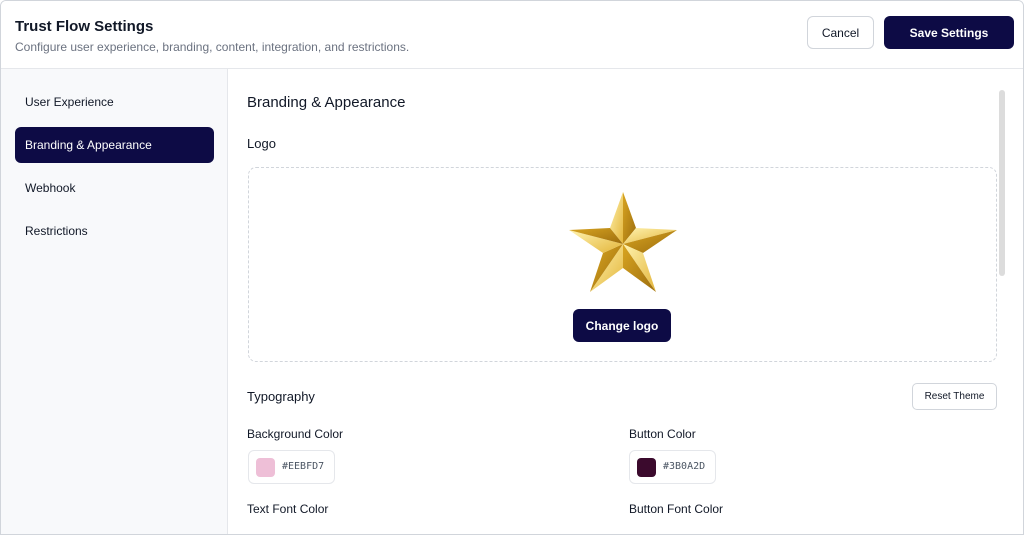 This screenshot has width=1024, height=535. Describe the element at coordinates (676, 509) in the screenshot. I see `button-font-color-label: Button Font Color` at that location.